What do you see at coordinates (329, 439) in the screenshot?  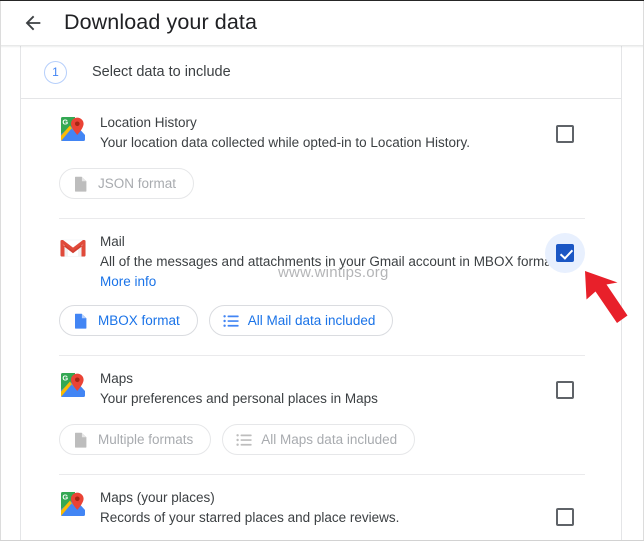 I see `chip-label: All Maps data included` at bounding box center [329, 439].